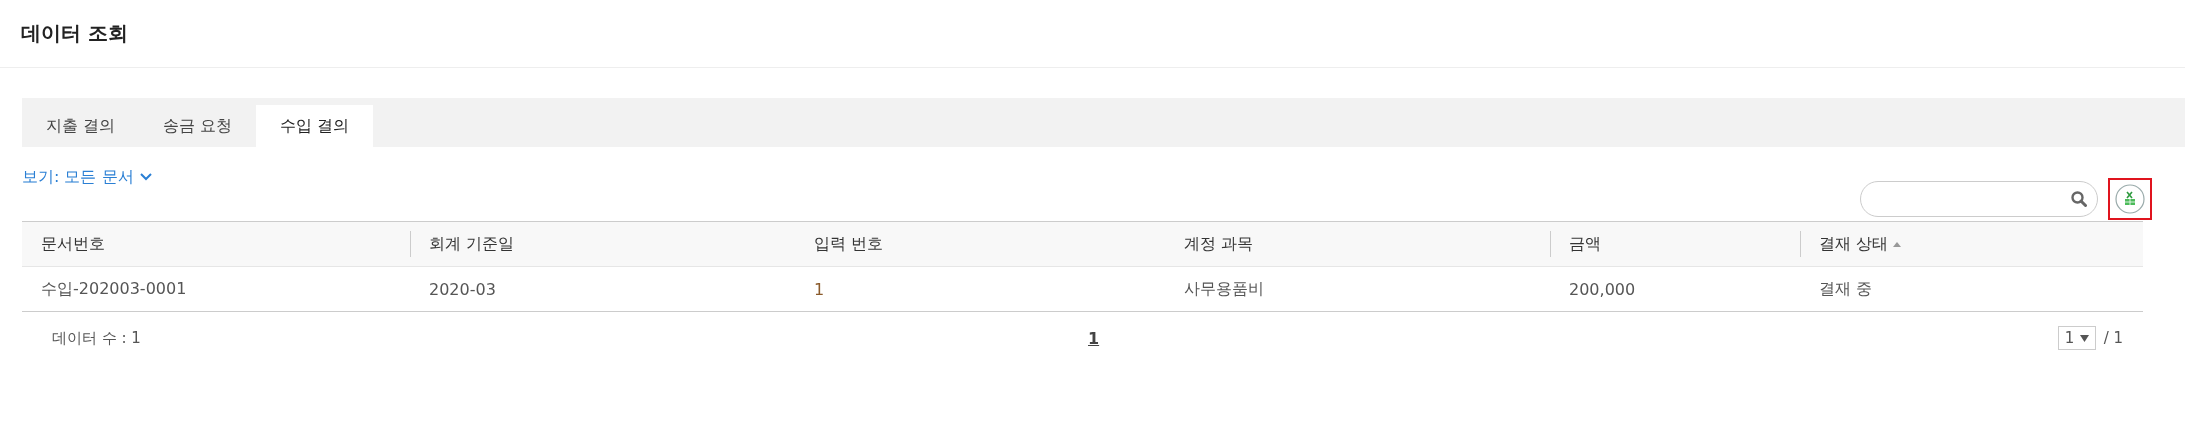 Image resolution: width=2185 pixels, height=421 pixels. What do you see at coordinates (216, 244) in the screenshot?
I see `column-header: 문서번호` at bounding box center [216, 244].